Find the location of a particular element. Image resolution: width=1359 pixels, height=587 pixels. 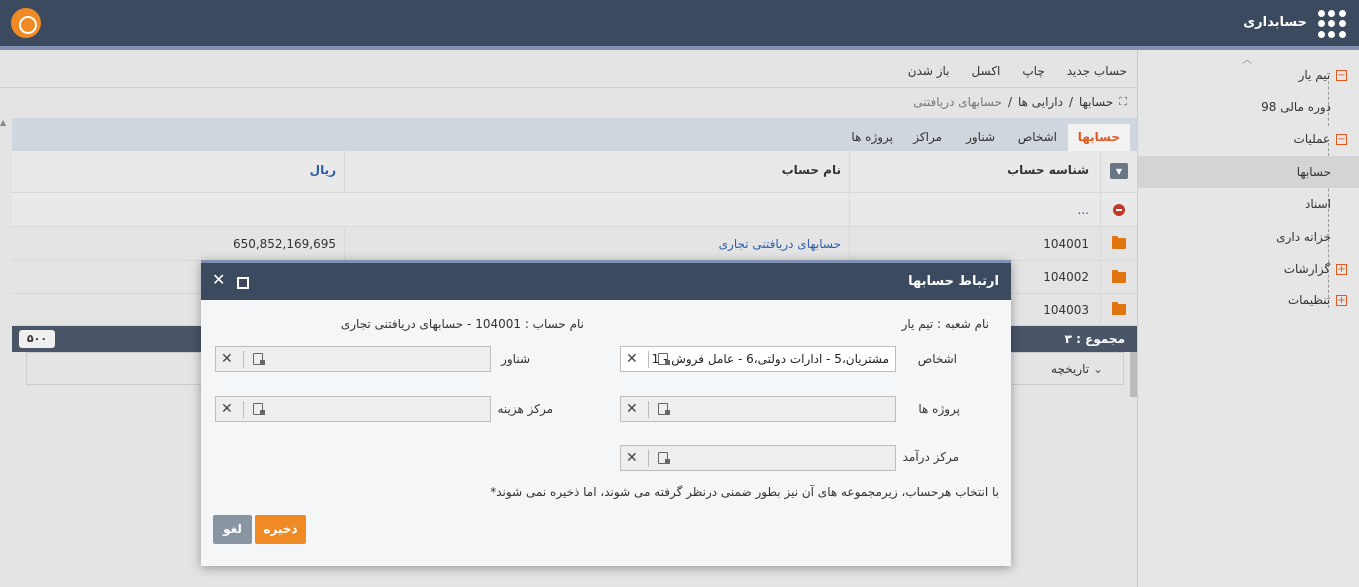

chevron-down-icon: ⌄ is located at coordinates (1097, 369).